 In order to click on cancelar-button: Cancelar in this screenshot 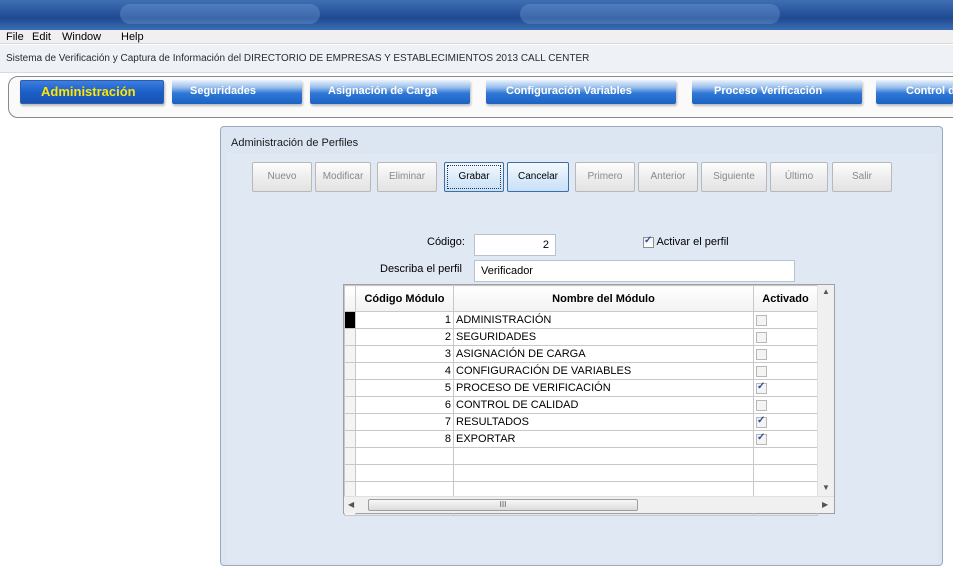, I will do `click(538, 177)`.